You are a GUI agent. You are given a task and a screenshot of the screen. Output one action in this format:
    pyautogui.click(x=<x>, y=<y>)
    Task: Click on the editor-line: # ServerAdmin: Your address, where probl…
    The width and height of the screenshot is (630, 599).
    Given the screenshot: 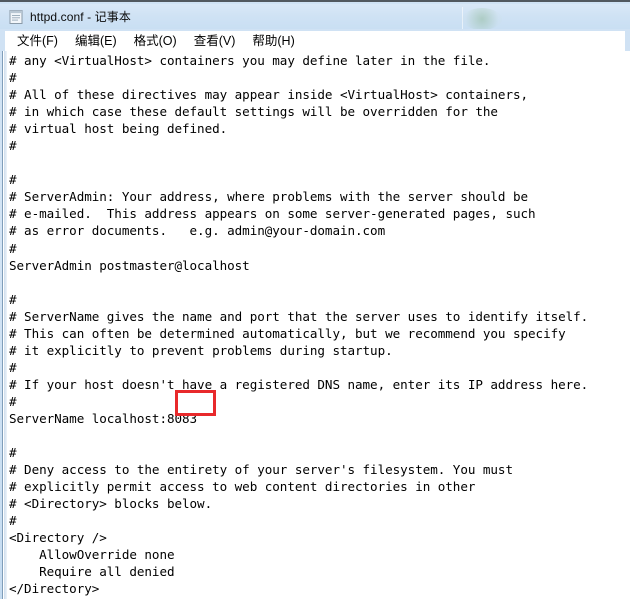 What is the action you would take?
    pyautogui.click(x=269, y=197)
    